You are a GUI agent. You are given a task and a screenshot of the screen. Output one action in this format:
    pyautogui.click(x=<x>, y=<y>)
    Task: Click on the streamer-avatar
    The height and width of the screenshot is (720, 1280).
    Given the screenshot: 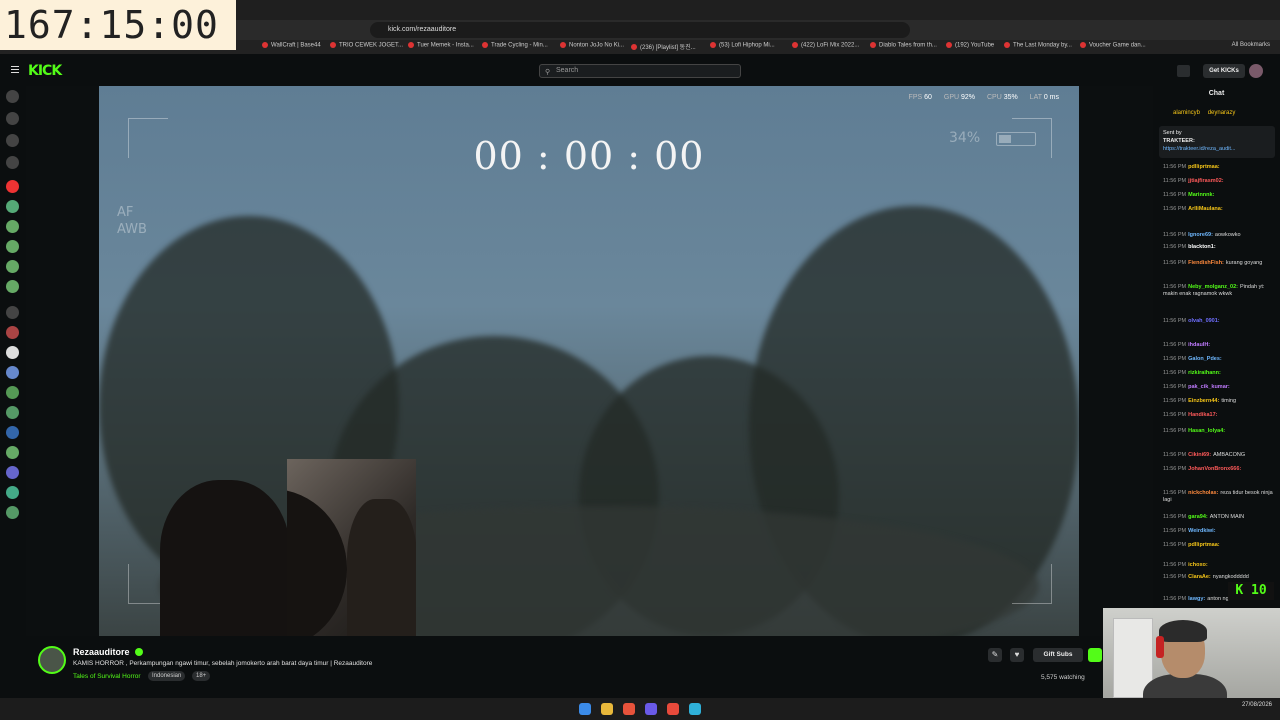 What is the action you would take?
    pyautogui.click(x=52, y=660)
    